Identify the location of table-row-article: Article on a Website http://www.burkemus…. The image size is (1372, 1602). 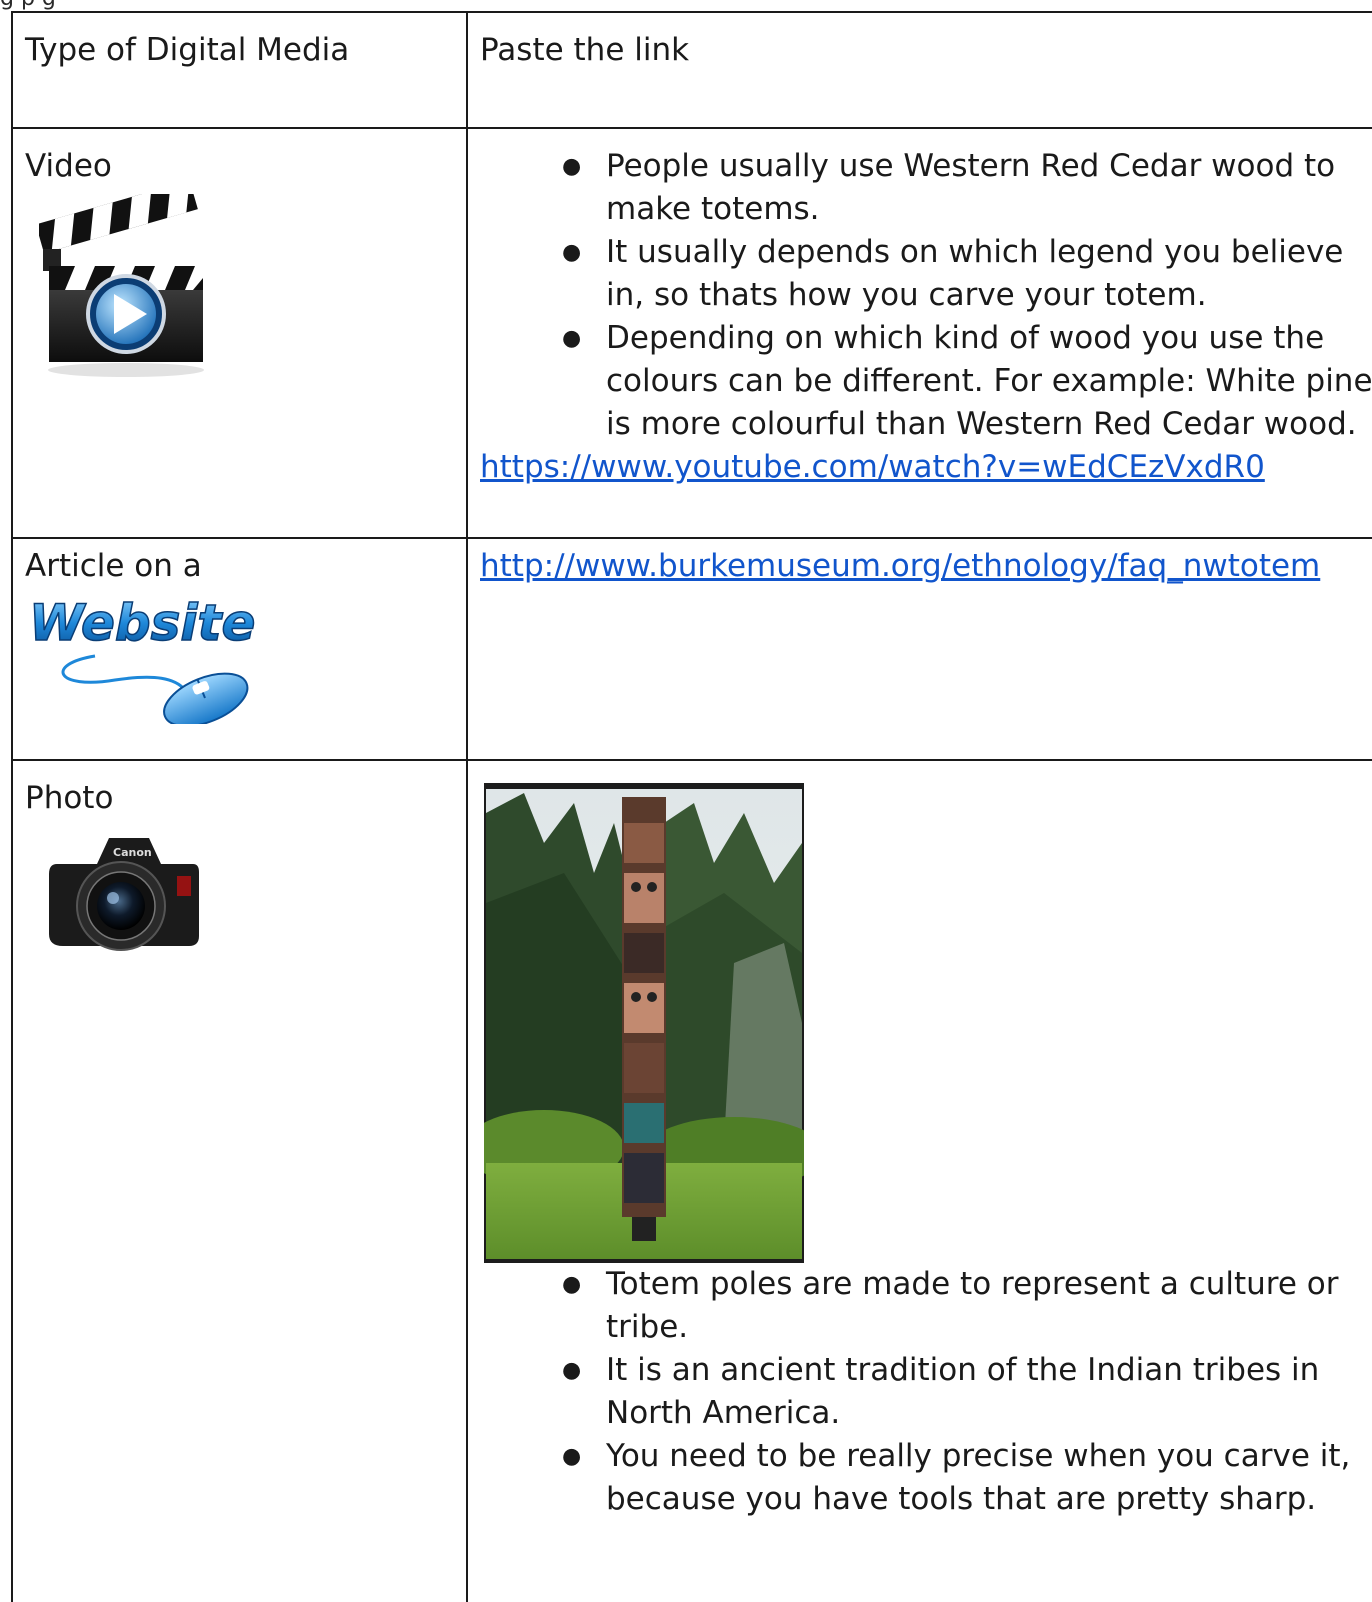
(691, 649).